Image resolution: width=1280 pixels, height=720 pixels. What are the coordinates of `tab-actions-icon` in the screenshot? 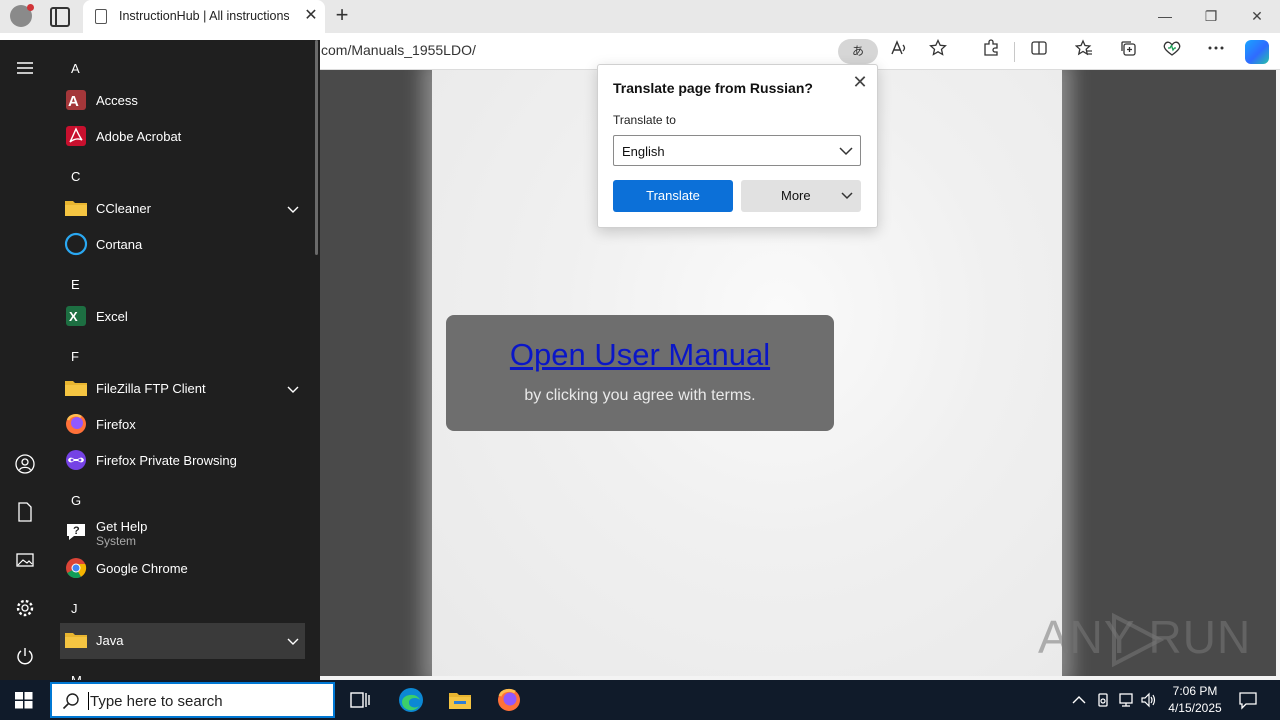 It's located at (60, 17).